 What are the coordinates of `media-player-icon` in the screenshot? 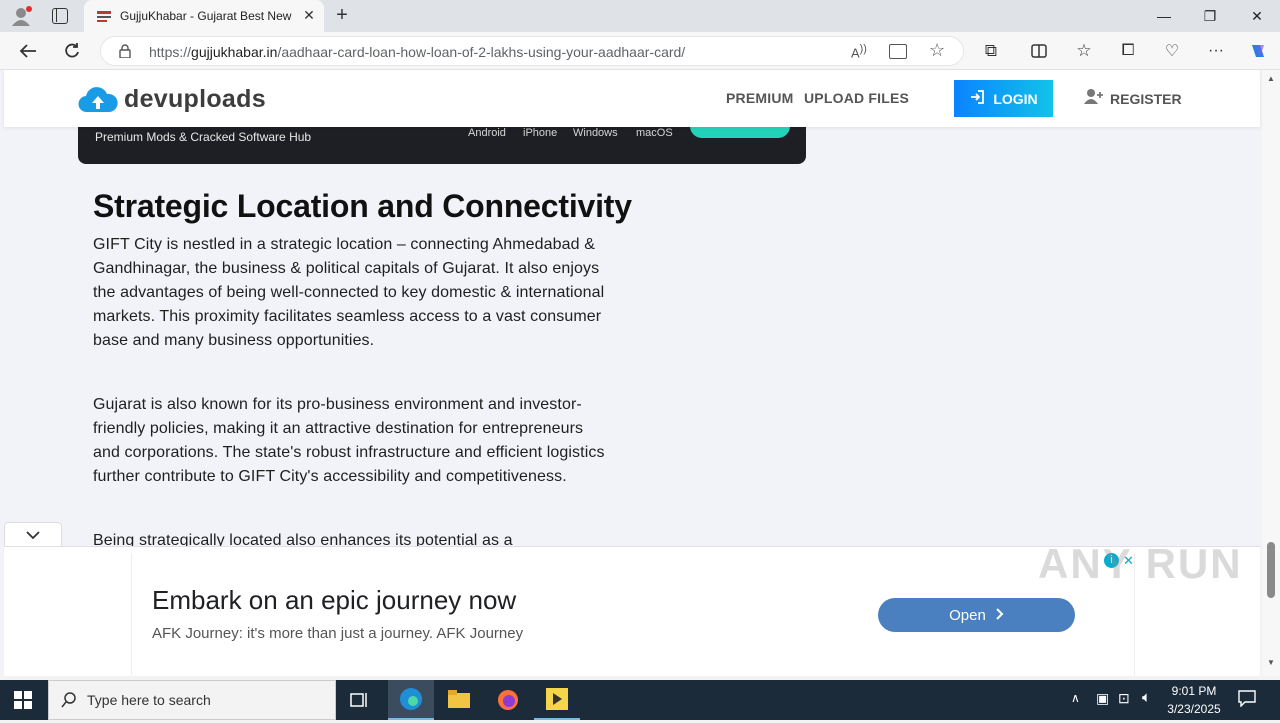 It's located at (557, 700).